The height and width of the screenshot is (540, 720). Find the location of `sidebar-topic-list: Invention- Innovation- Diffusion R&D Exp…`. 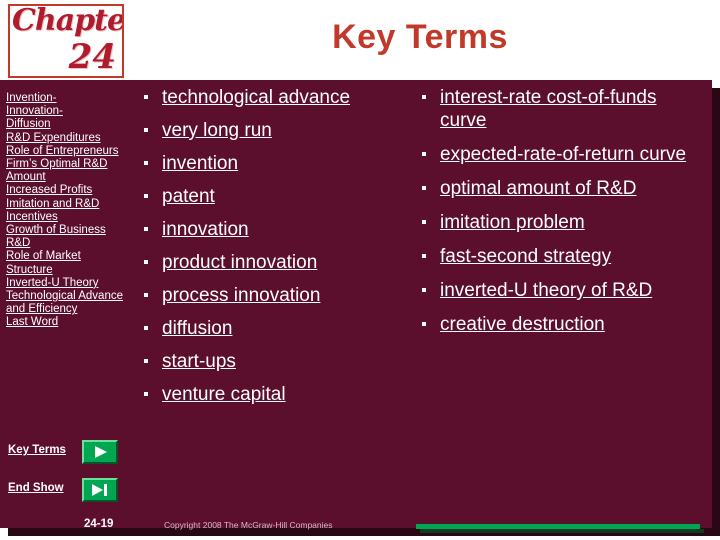

sidebar-topic-list: Invention- Innovation- Diffusion R&D Exp… is located at coordinates (65, 211).